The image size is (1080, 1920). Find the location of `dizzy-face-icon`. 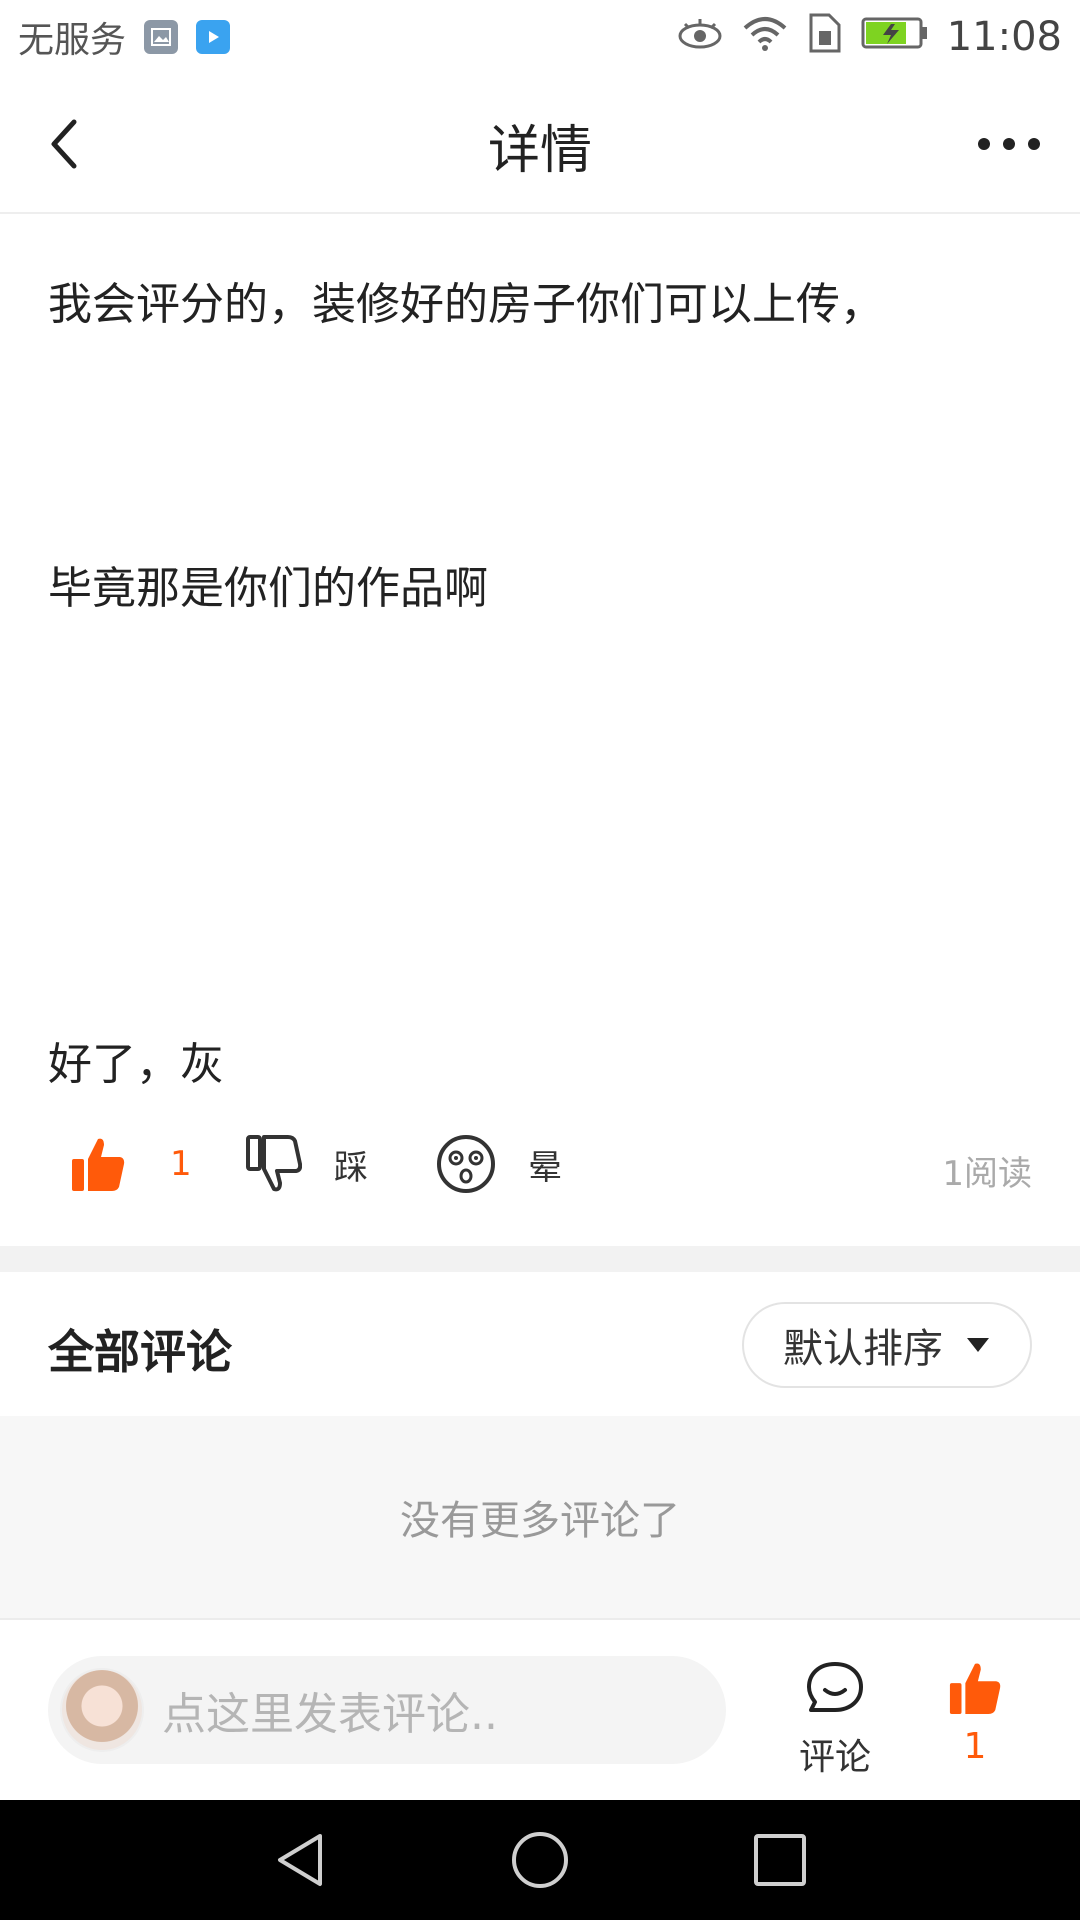

dizzy-face-icon is located at coordinates (466, 1164).